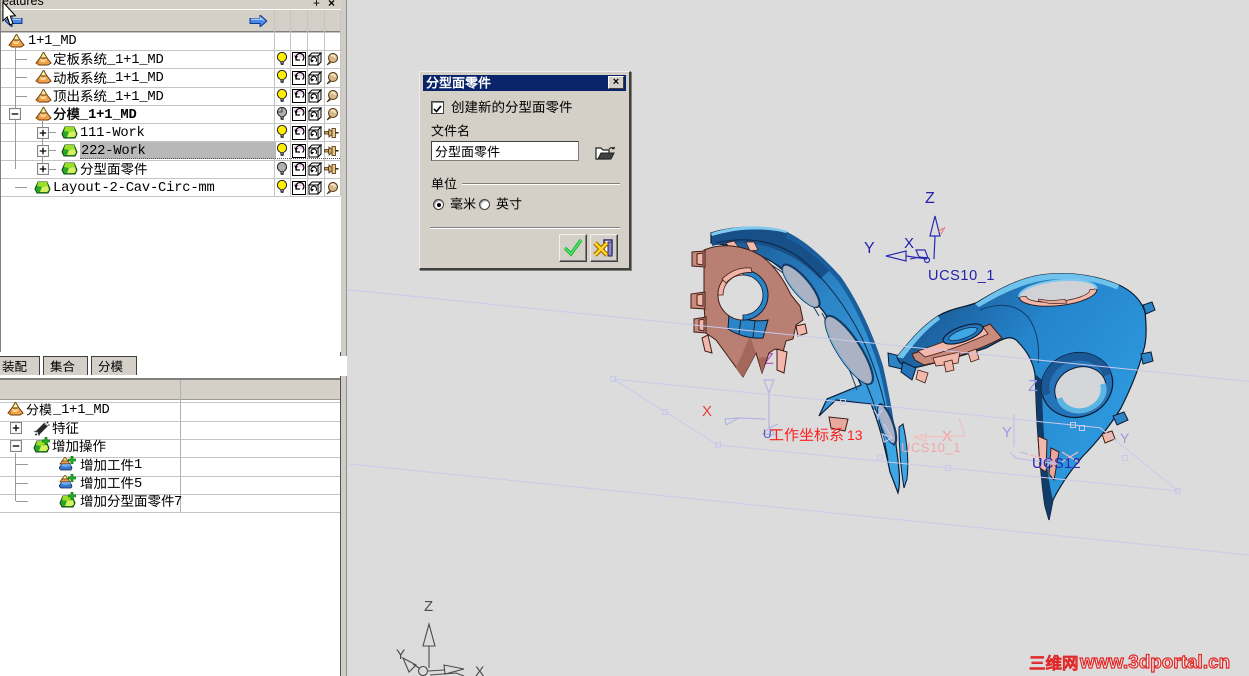  Describe the element at coordinates (767, 434) in the screenshot. I see `svg-text: U` at that location.